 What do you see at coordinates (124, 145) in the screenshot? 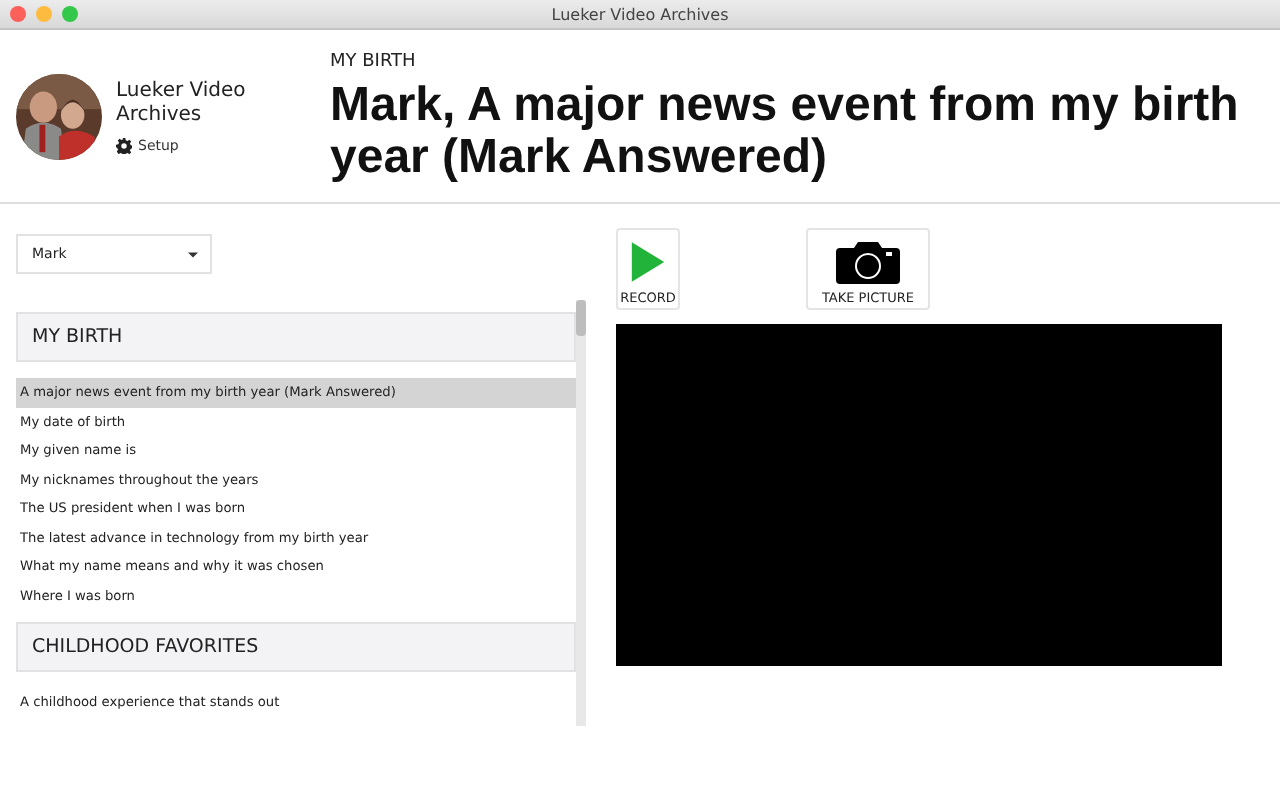
I see `settings-icon` at bounding box center [124, 145].